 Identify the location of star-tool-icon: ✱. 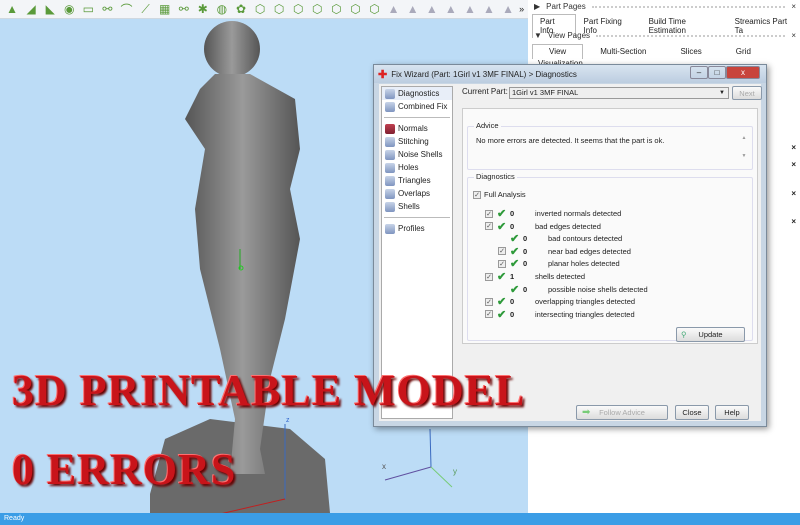
(203, 9).